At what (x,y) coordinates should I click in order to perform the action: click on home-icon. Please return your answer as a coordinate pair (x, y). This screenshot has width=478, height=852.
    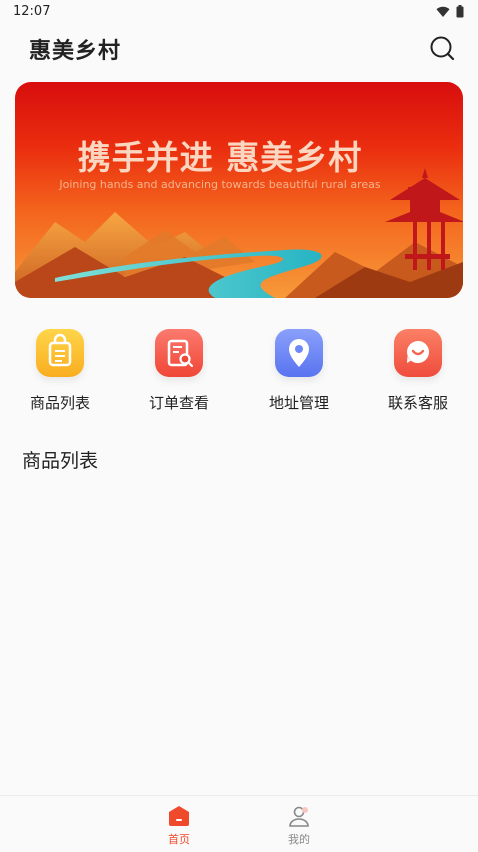
    Looking at the image, I should click on (179, 816).